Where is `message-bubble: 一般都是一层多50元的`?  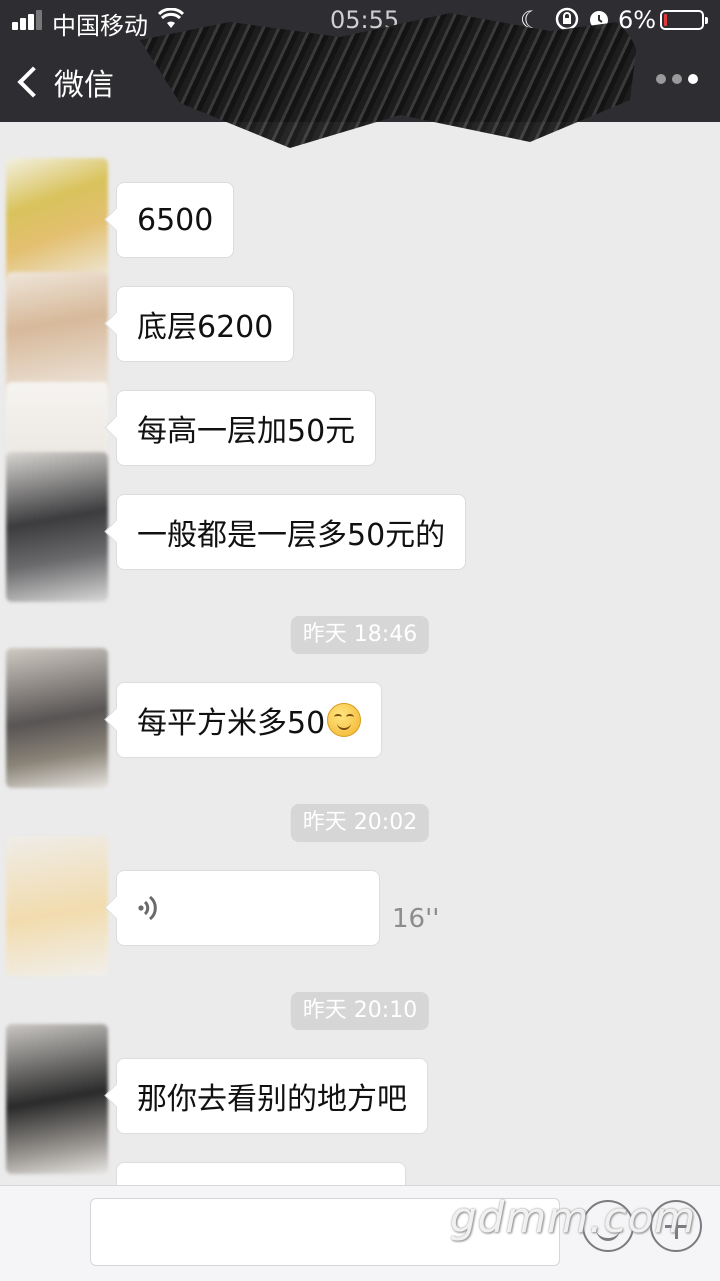
message-bubble: 一般都是一层多50元的 is located at coordinates (291, 532).